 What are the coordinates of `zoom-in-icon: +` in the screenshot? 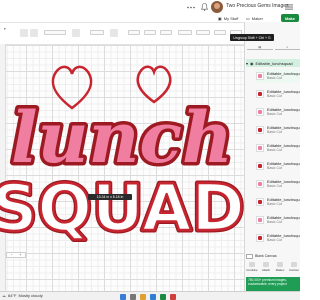 It's located at (20, 255).